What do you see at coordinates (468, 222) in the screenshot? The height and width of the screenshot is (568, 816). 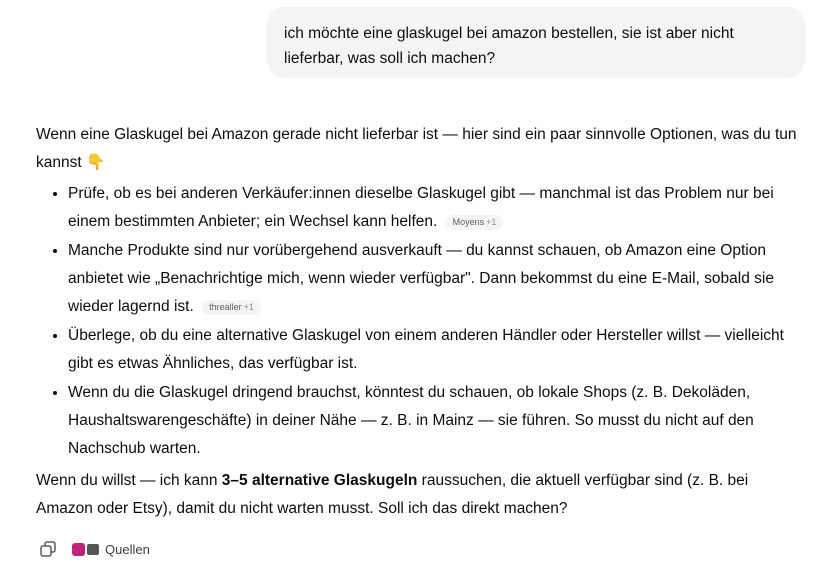 I see `source-chip-label: Moyens` at bounding box center [468, 222].